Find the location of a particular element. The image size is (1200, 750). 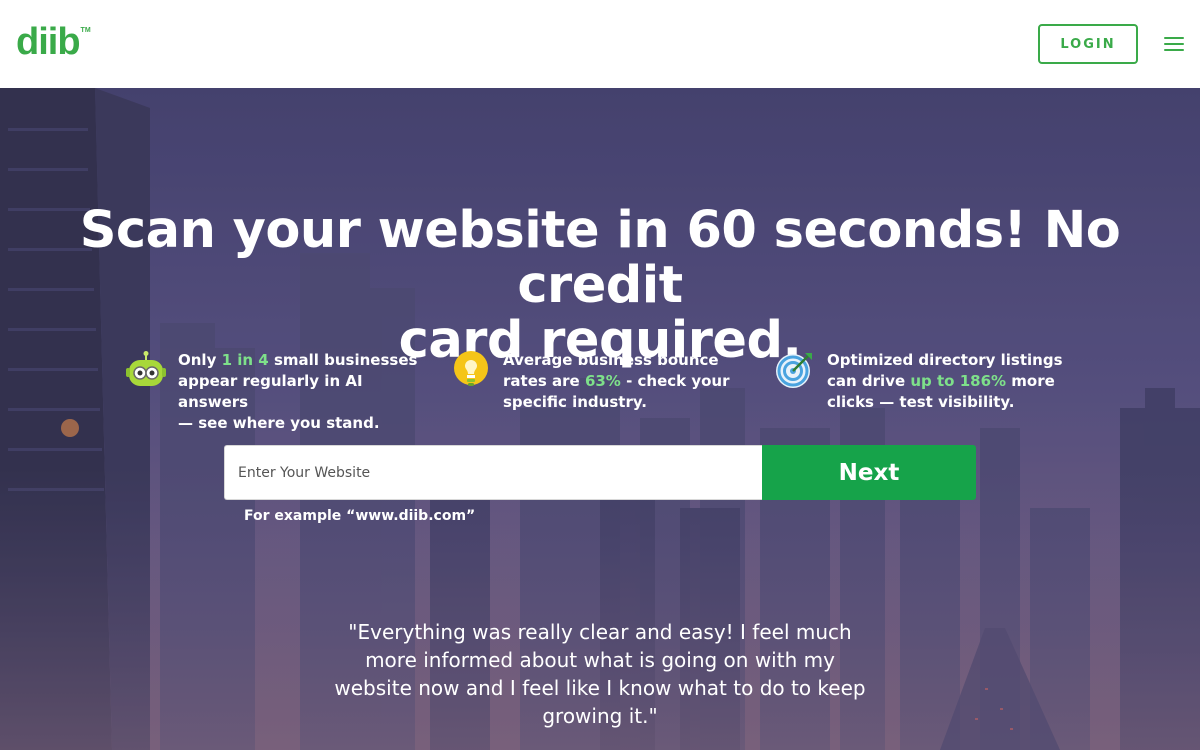

feature-3-text: can drive is located at coordinates (869, 381).